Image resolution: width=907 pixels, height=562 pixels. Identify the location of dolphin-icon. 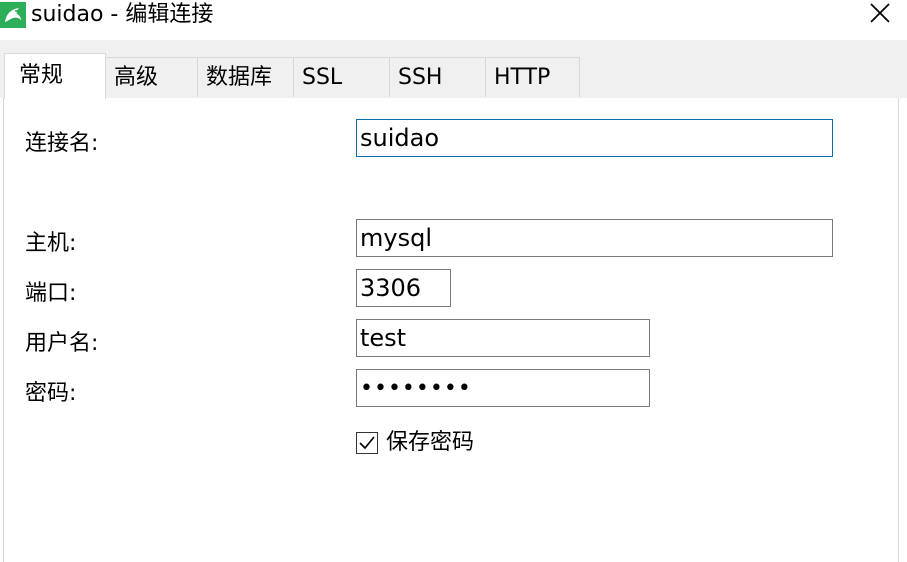
(13, 15).